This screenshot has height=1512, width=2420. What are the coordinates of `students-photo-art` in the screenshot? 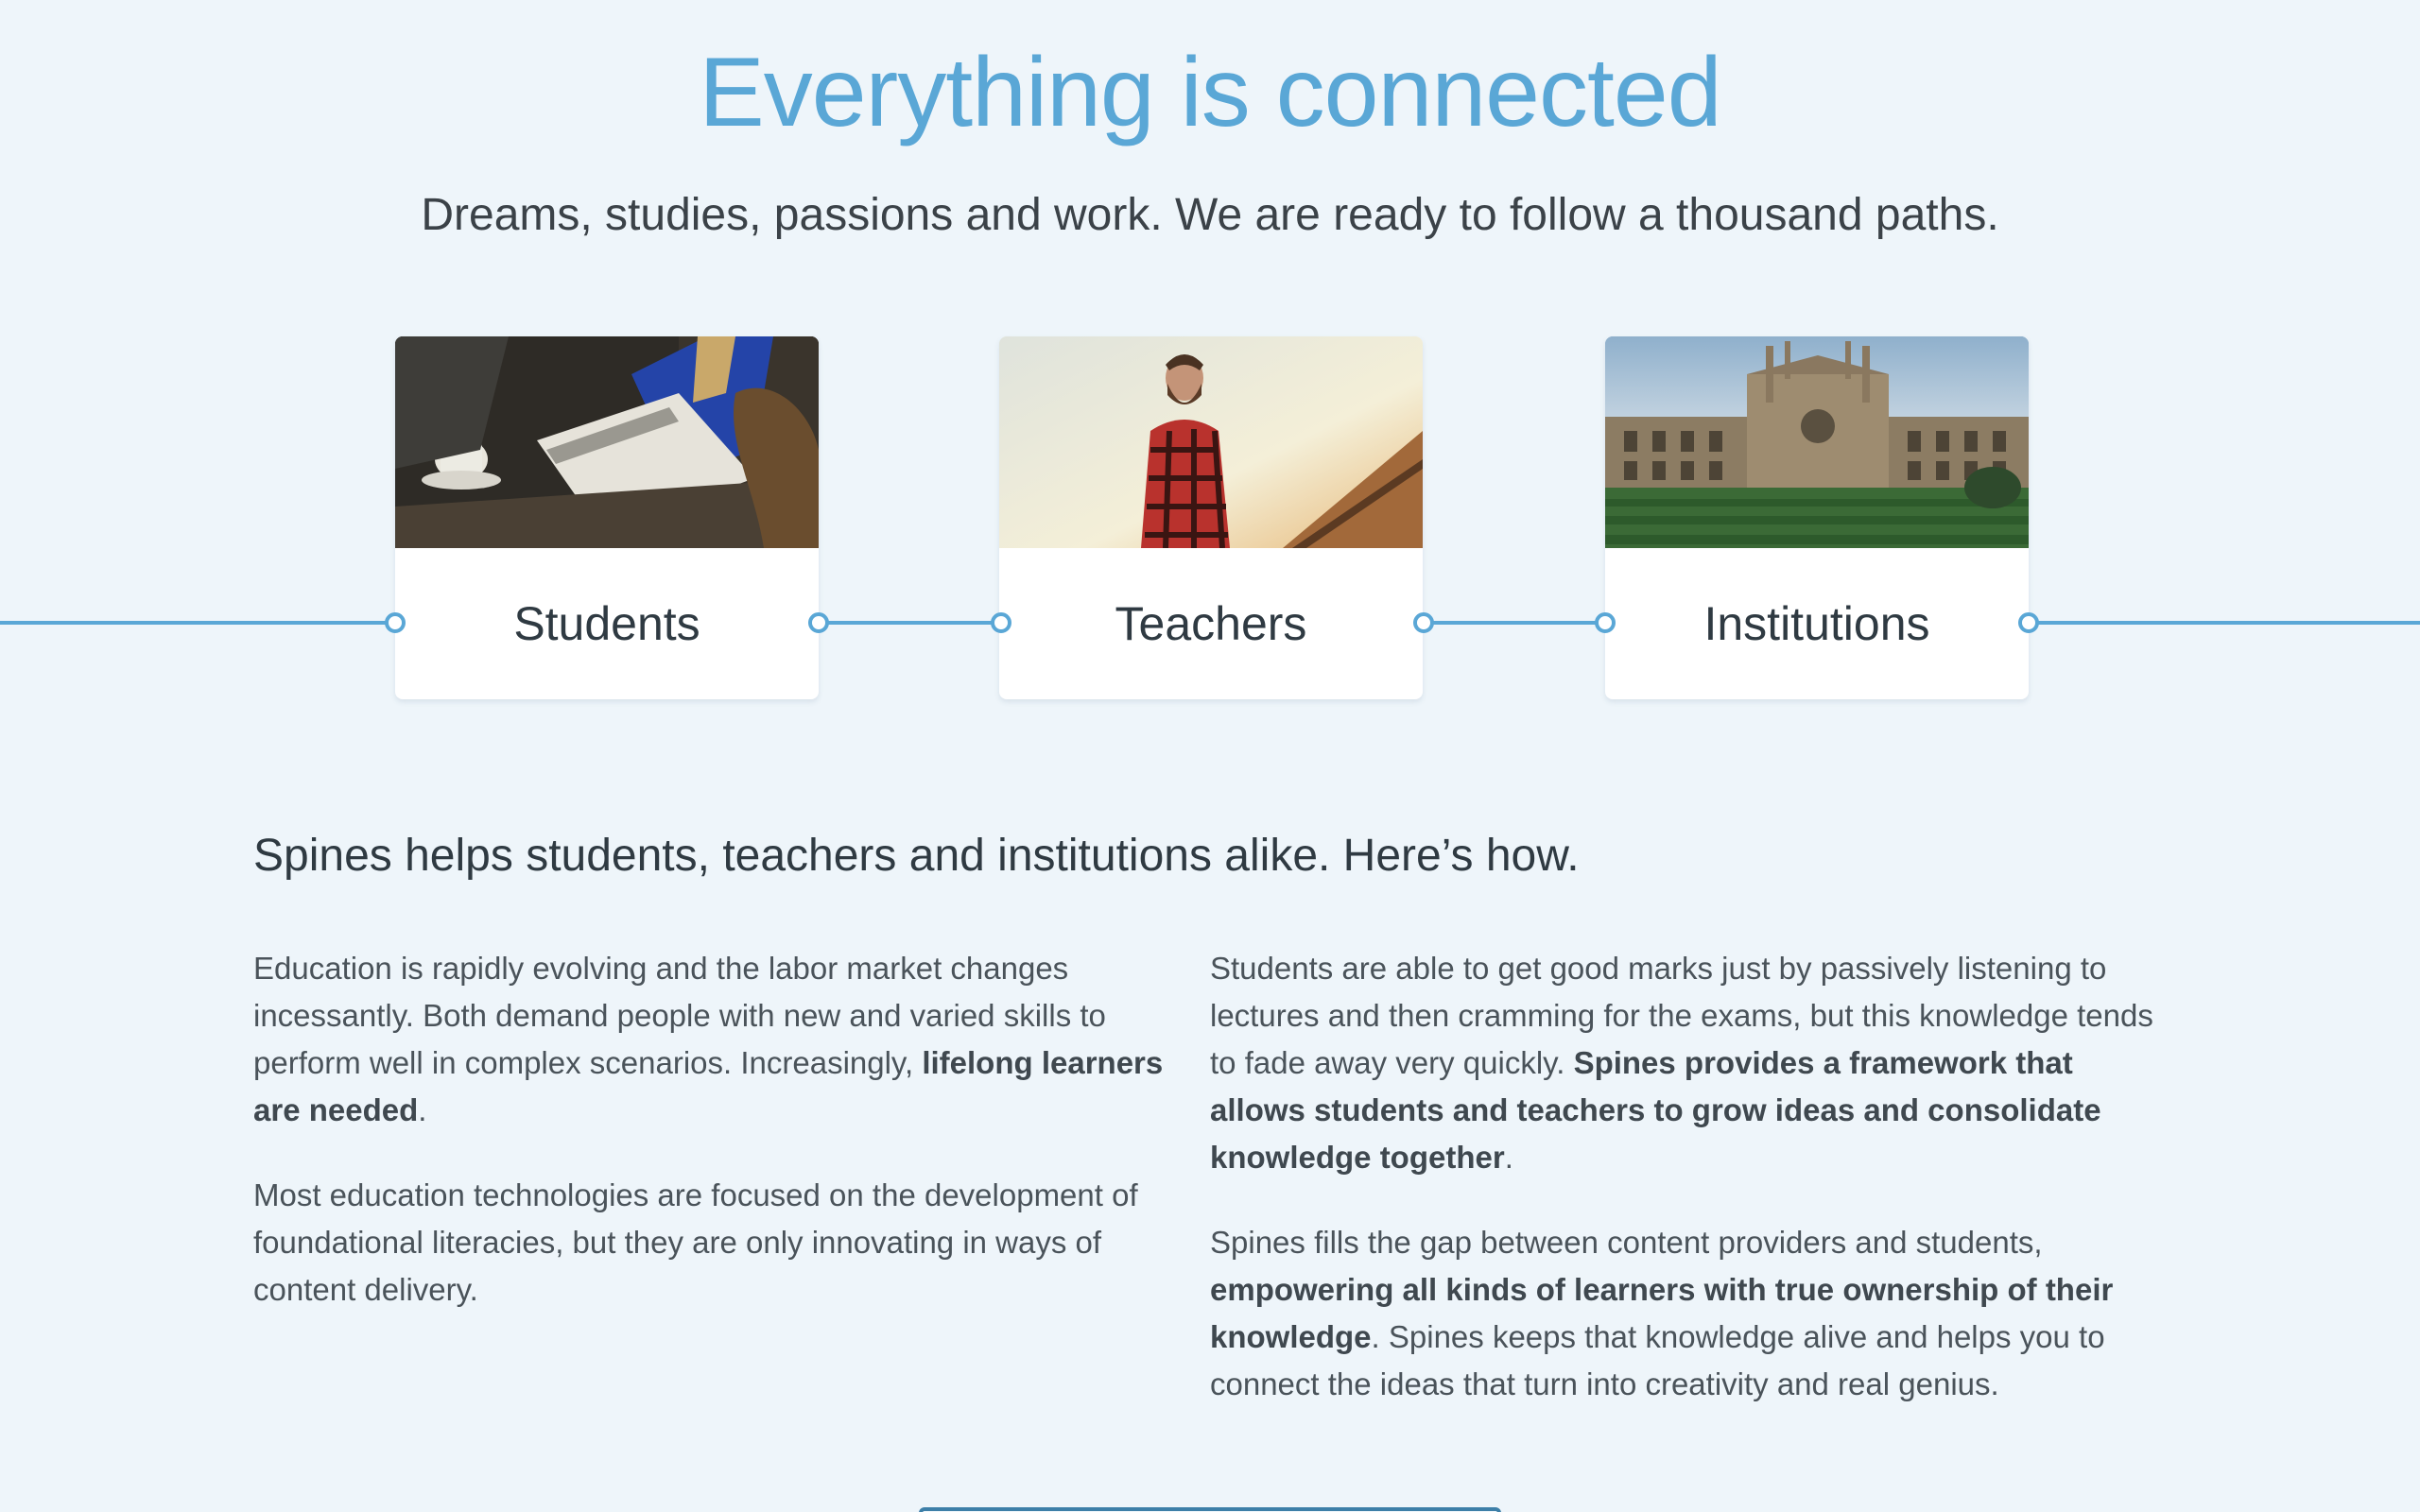 It's located at (607, 442).